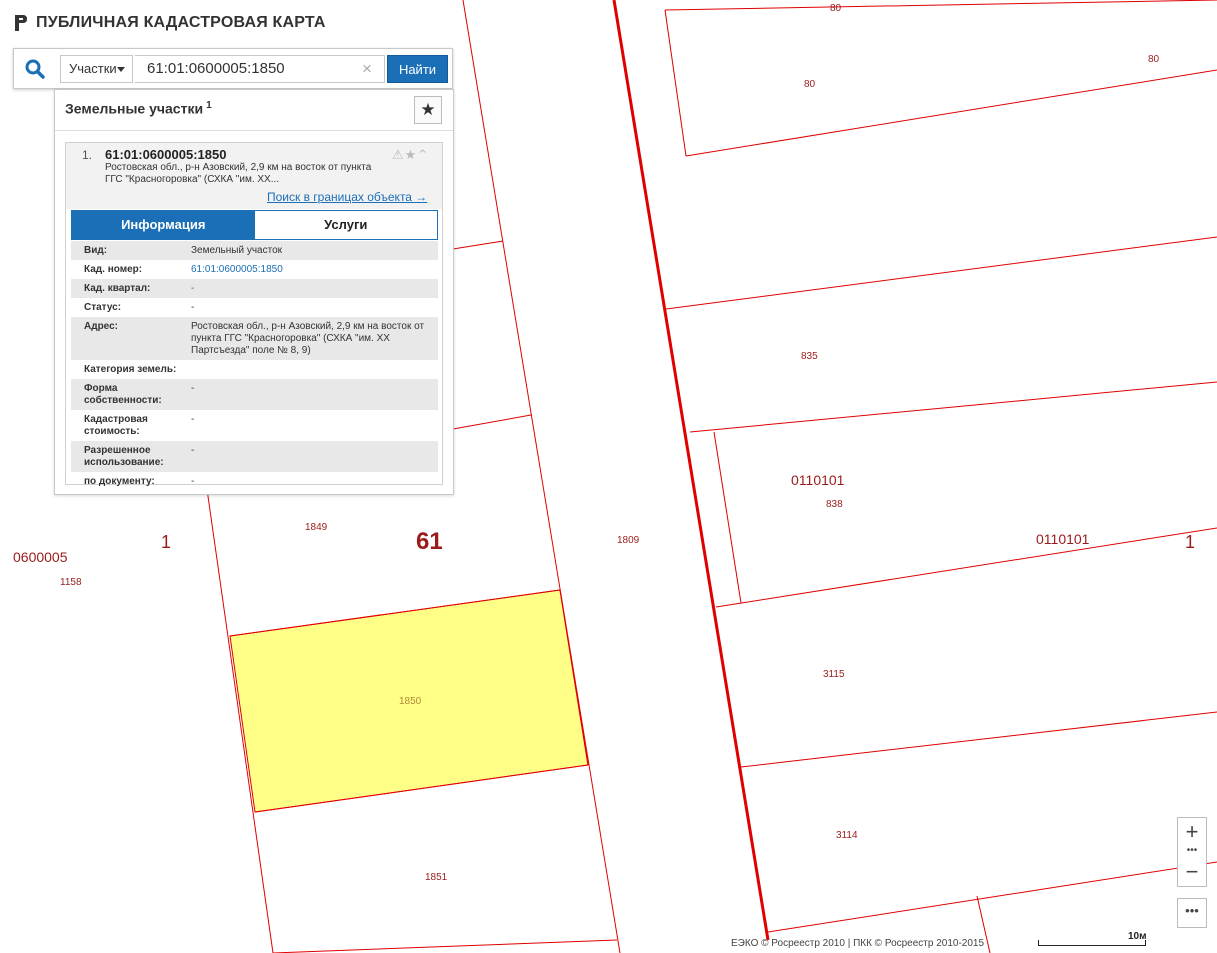  I want to click on zoom-out-button: −, so click(1192, 872).